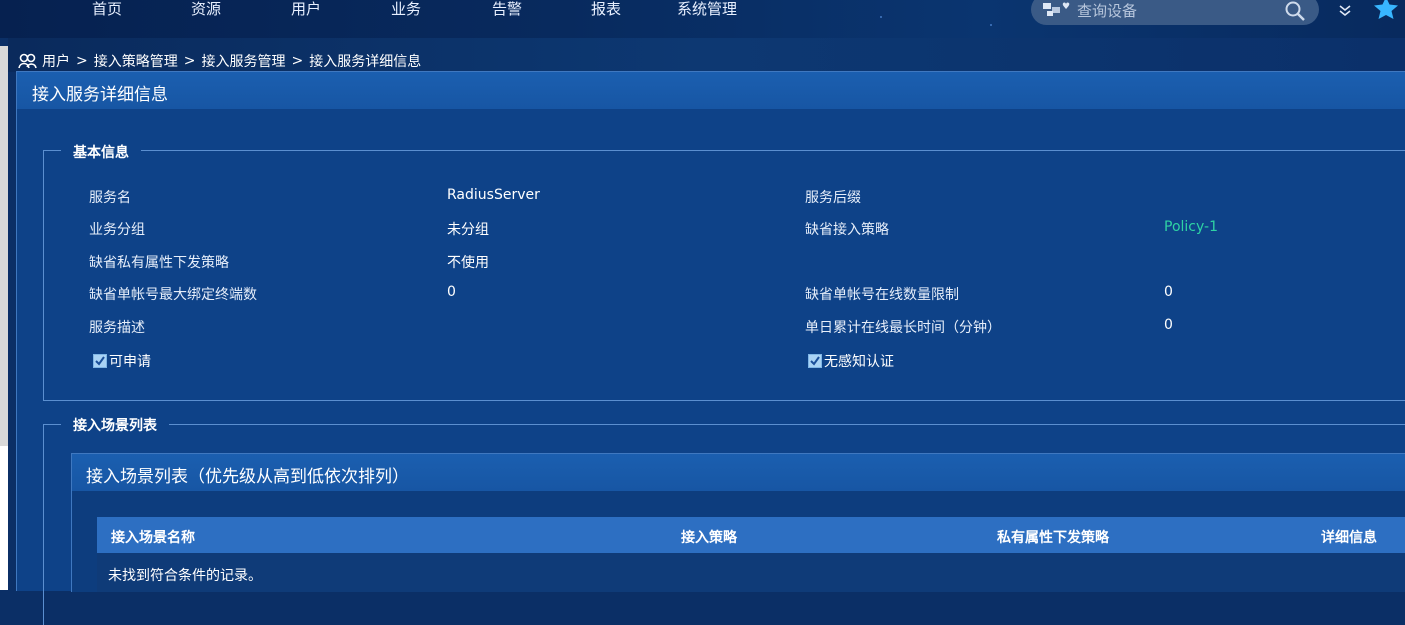  I want to click on nav-item-business: 业务, so click(406, 10).